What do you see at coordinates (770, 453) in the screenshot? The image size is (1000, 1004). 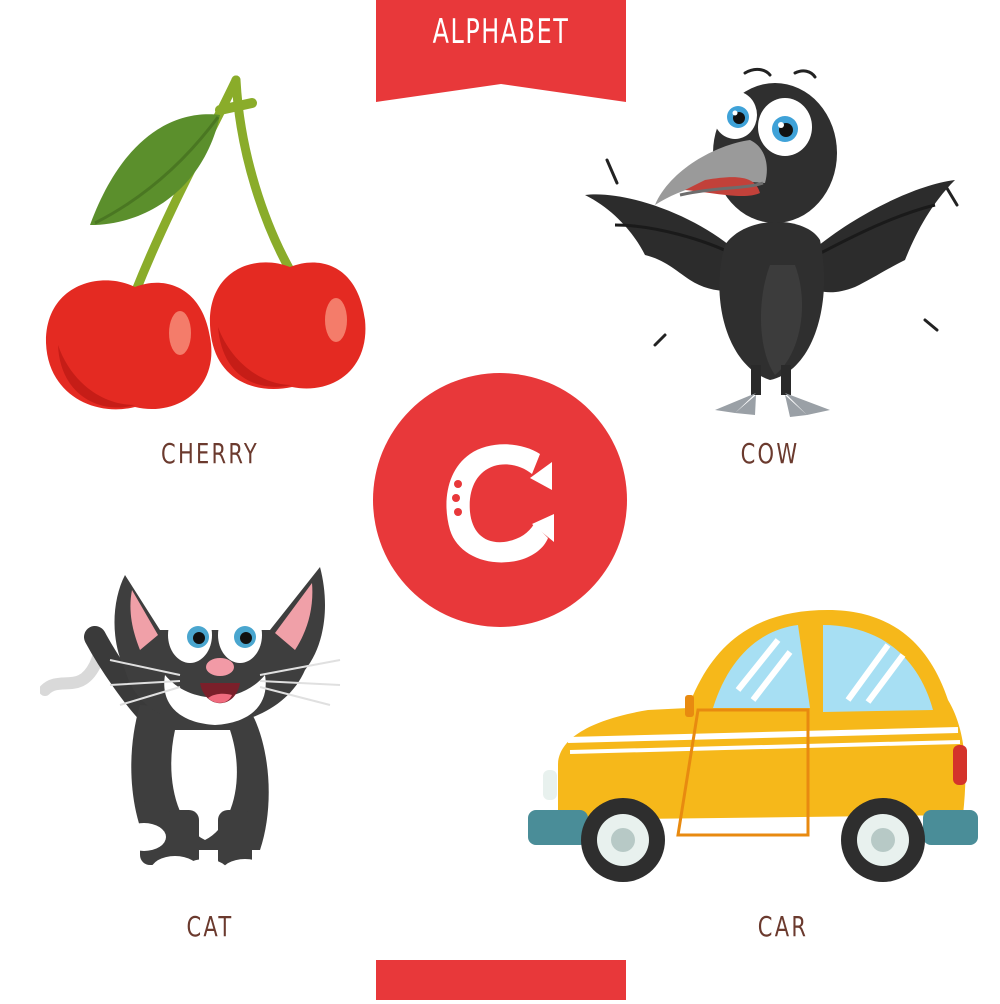 I see `item-label-cow: COW` at bounding box center [770, 453].